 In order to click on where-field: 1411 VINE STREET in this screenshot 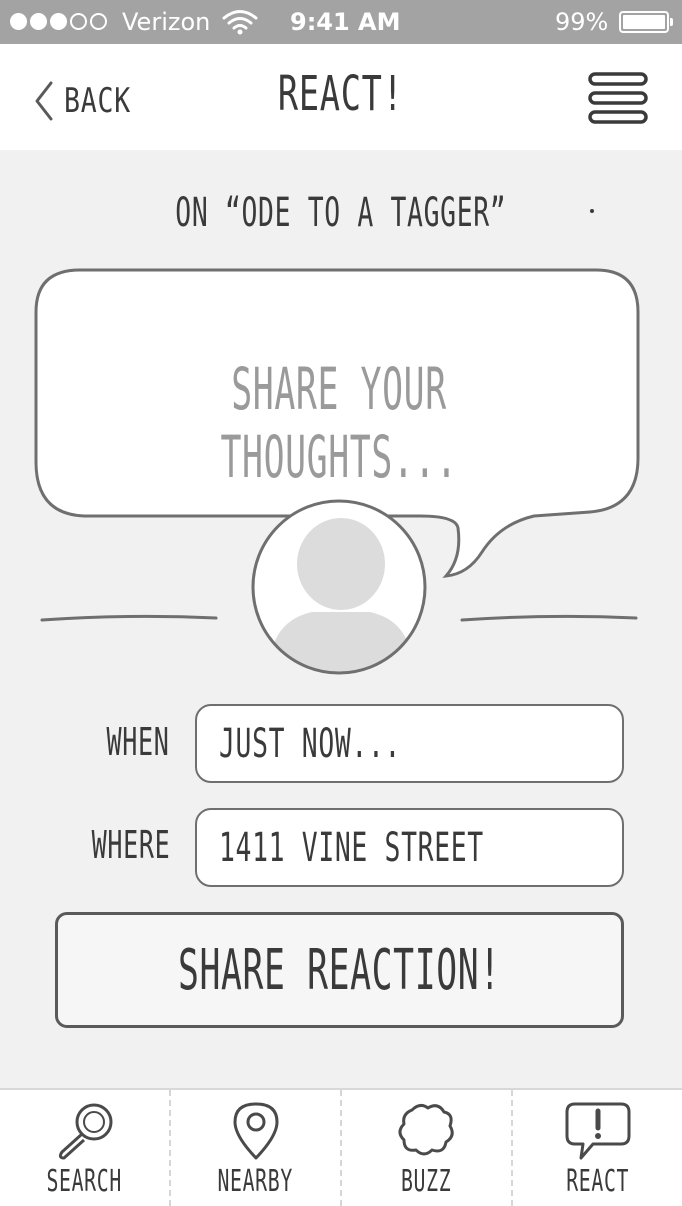, I will do `click(409, 847)`.